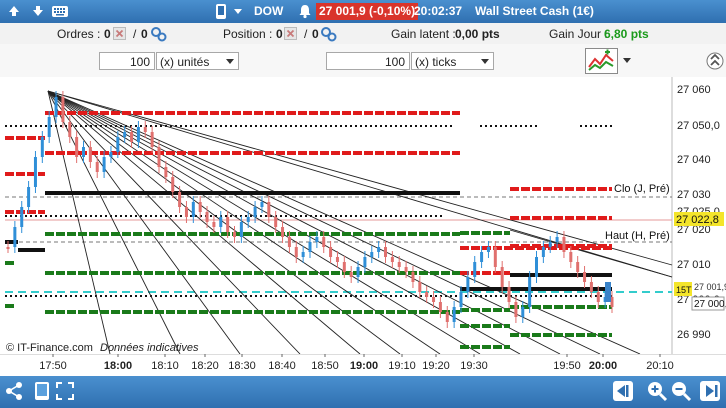 The image size is (726, 408). Describe the element at coordinates (38, 11) in the screenshot. I see `down-arrow-icon` at that location.